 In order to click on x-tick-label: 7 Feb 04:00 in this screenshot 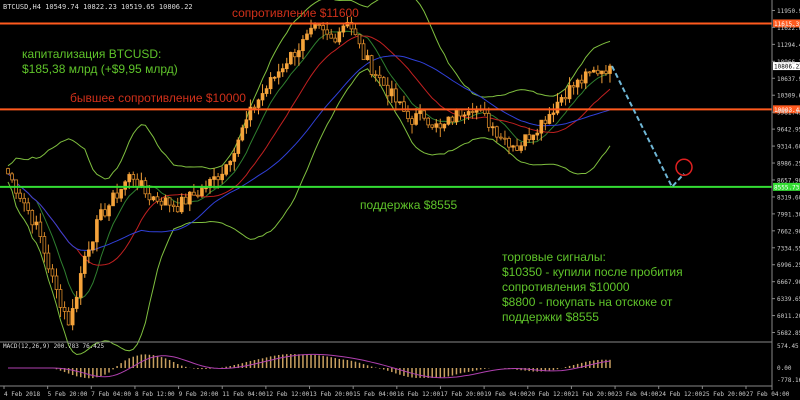, I will do `click(111, 394)`.